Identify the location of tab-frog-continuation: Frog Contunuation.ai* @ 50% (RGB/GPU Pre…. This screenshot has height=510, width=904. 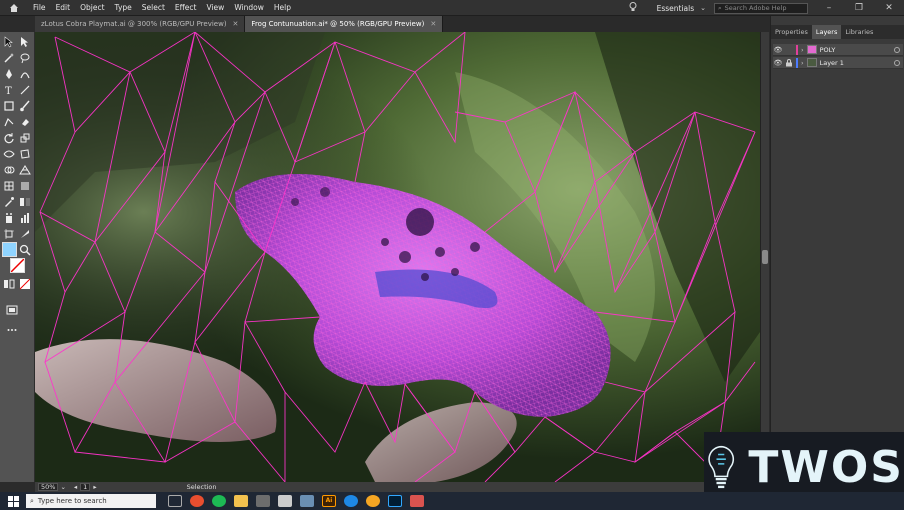
(344, 24).